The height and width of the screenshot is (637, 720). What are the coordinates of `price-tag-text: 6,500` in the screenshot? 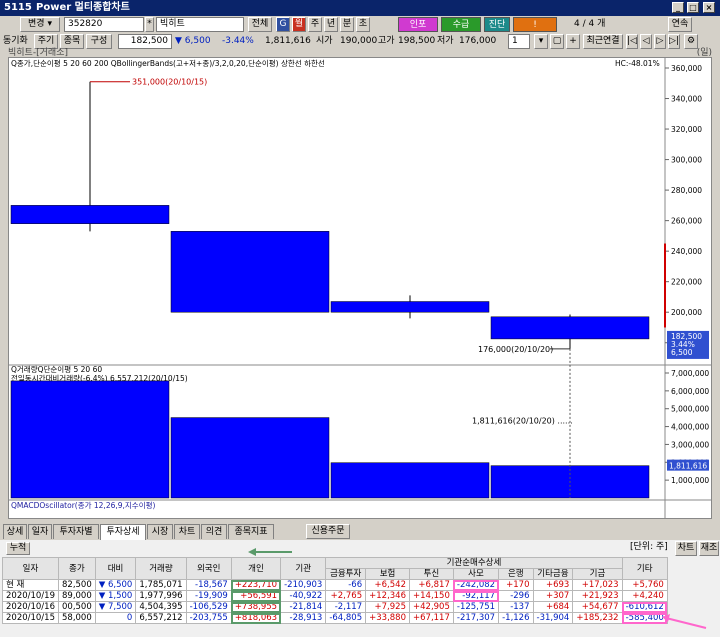 It's located at (682, 352).